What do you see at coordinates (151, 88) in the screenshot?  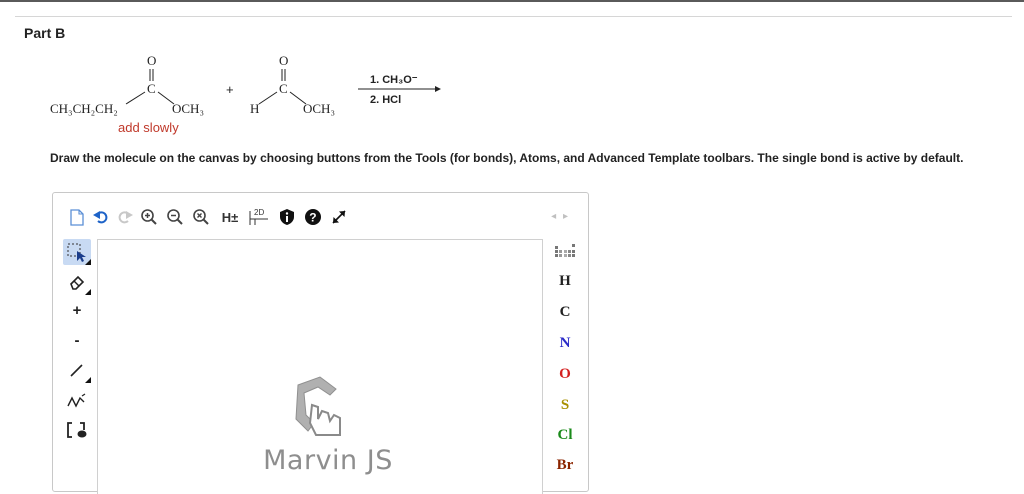 I see `reactant1-carbonyl-carbon: C` at bounding box center [151, 88].